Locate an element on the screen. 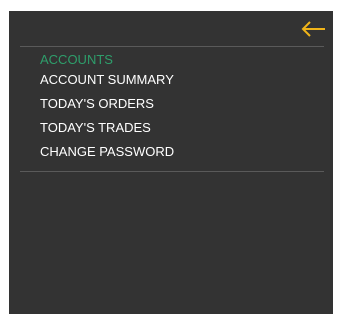 The image size is (340, 314). menu-heading-accounts: ACCOUNTS is located at coordinates (76, 59).